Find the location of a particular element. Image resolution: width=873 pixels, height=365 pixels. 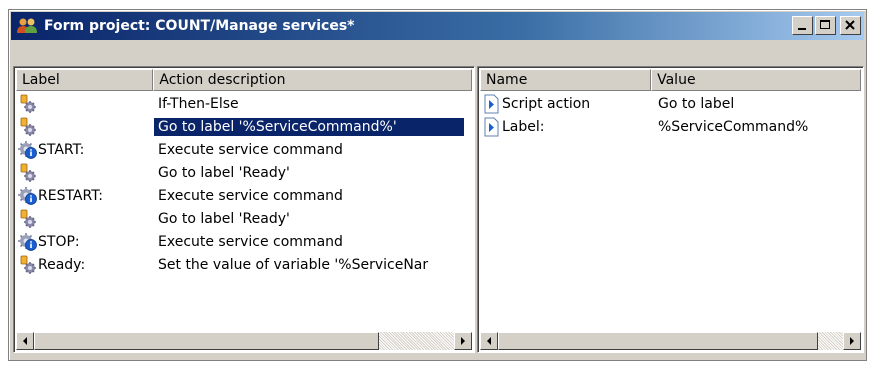

row-label: STOP: is located at coordinates (59, 241).